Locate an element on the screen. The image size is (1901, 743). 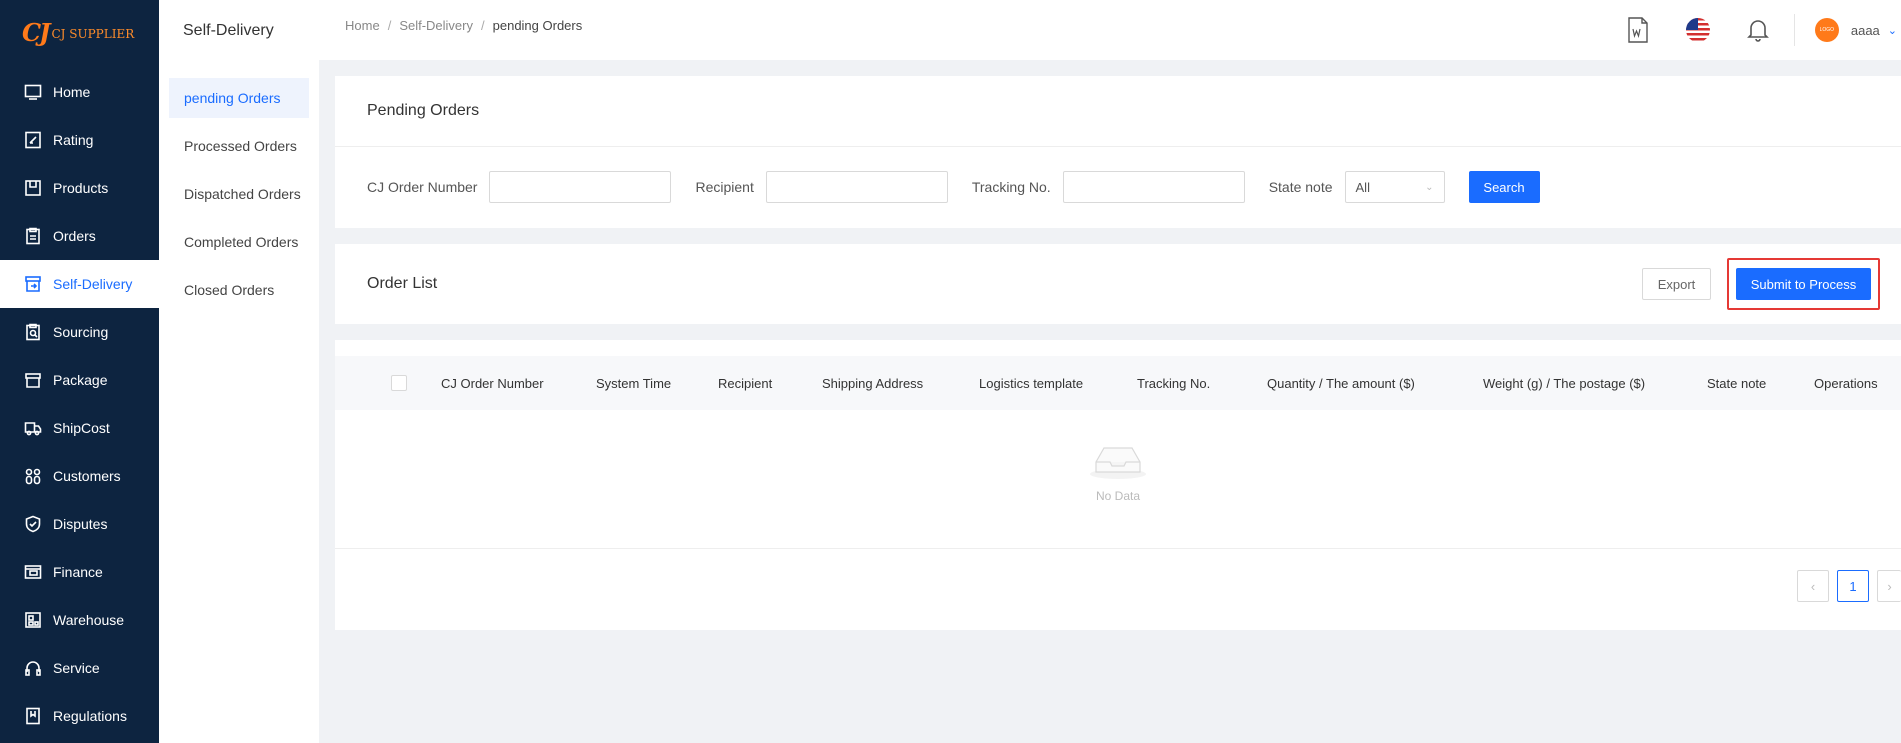
column-header: State note is located at coordinates (1737, 383).